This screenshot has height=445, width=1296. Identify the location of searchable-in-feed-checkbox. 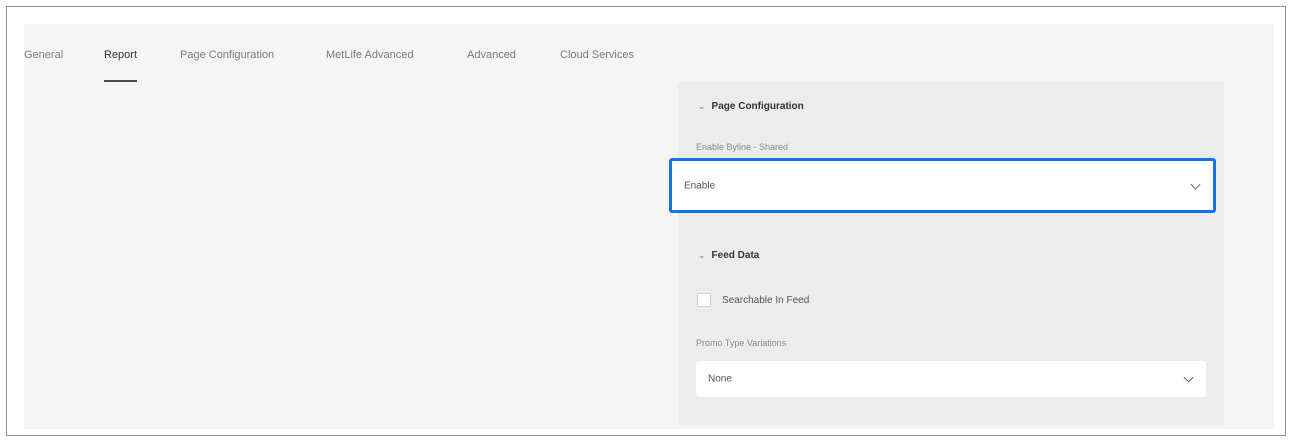
(704, 300).